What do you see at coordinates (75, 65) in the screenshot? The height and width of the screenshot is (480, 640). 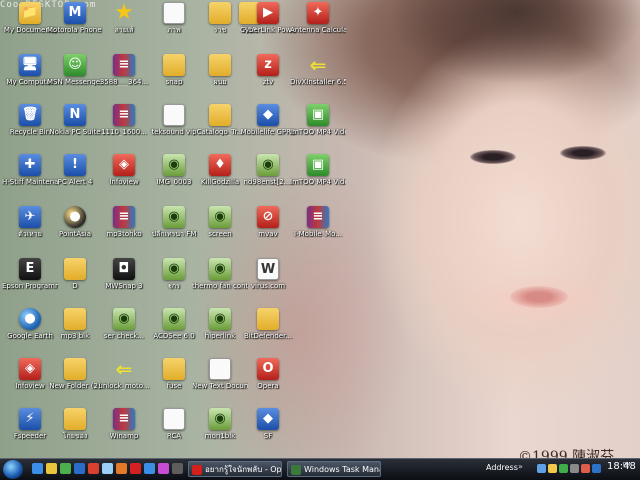 I see `green-icon: ☺` at bounding box center [75, 65].